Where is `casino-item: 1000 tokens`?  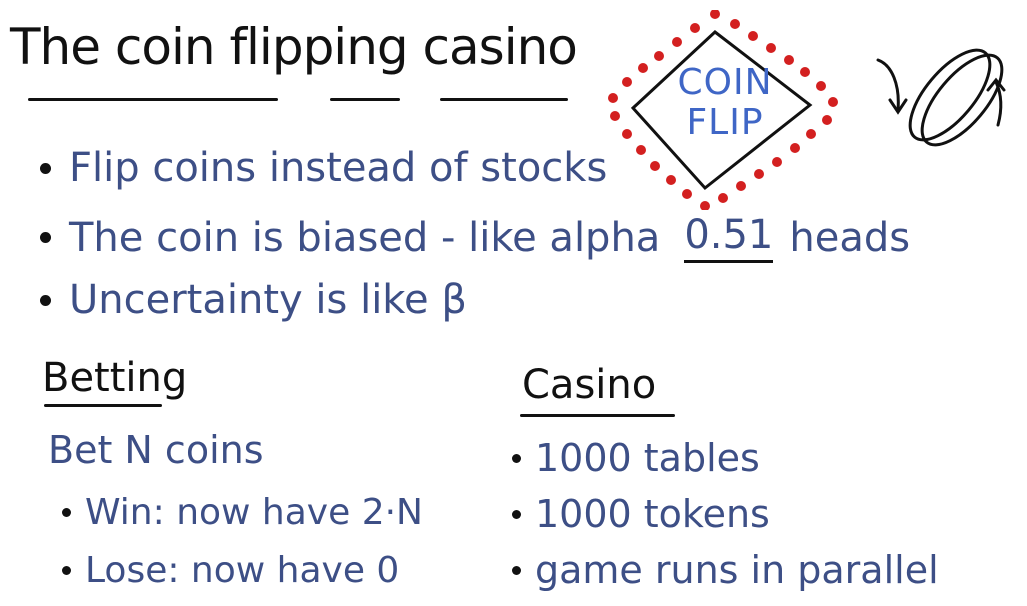
casino-item: 1000 tokens is located at coordinates (641, 514).